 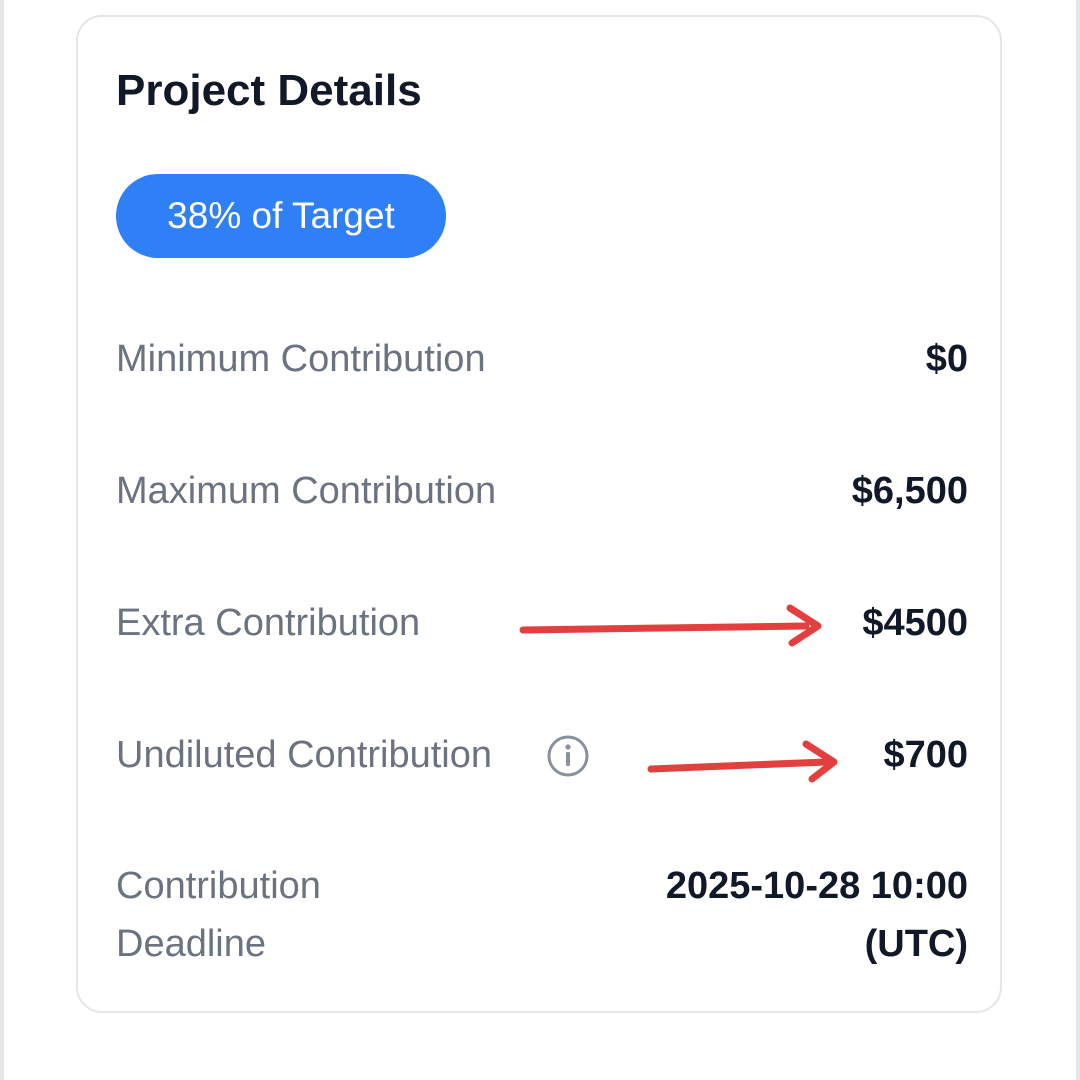 I want to click on extra-contribution-label: Extra Contribution, so click(x=268, y=623).